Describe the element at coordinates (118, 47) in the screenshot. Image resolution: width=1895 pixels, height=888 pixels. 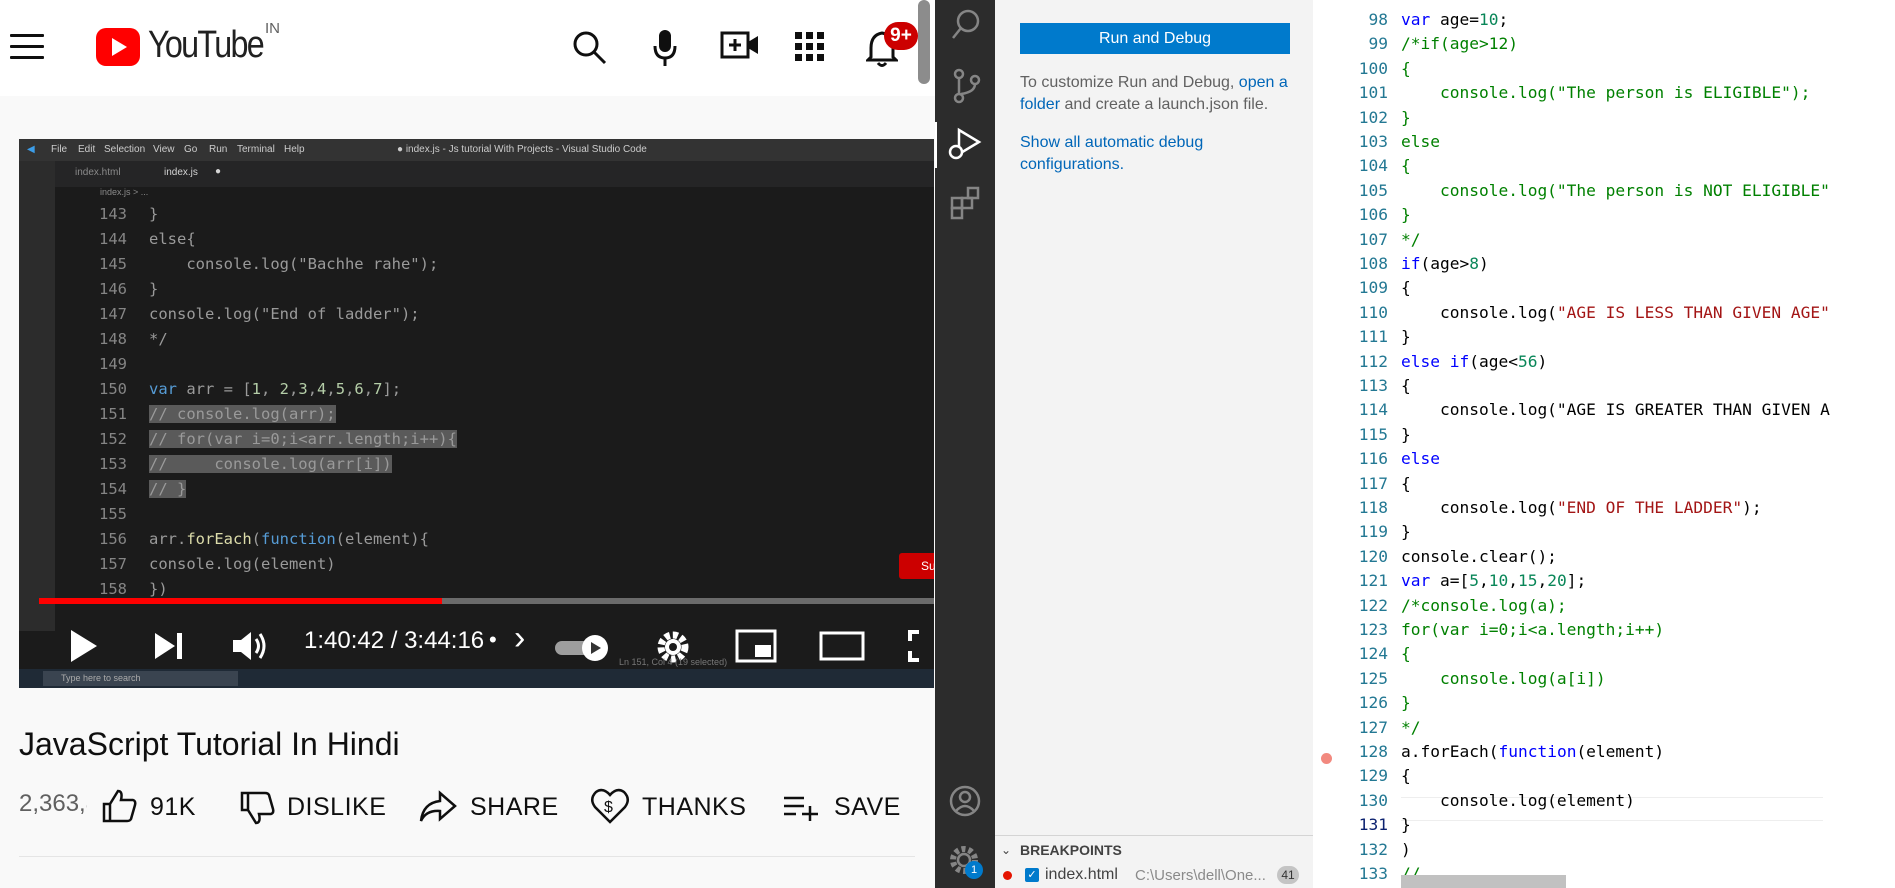
I see `youtube-logo-icon` at that location.